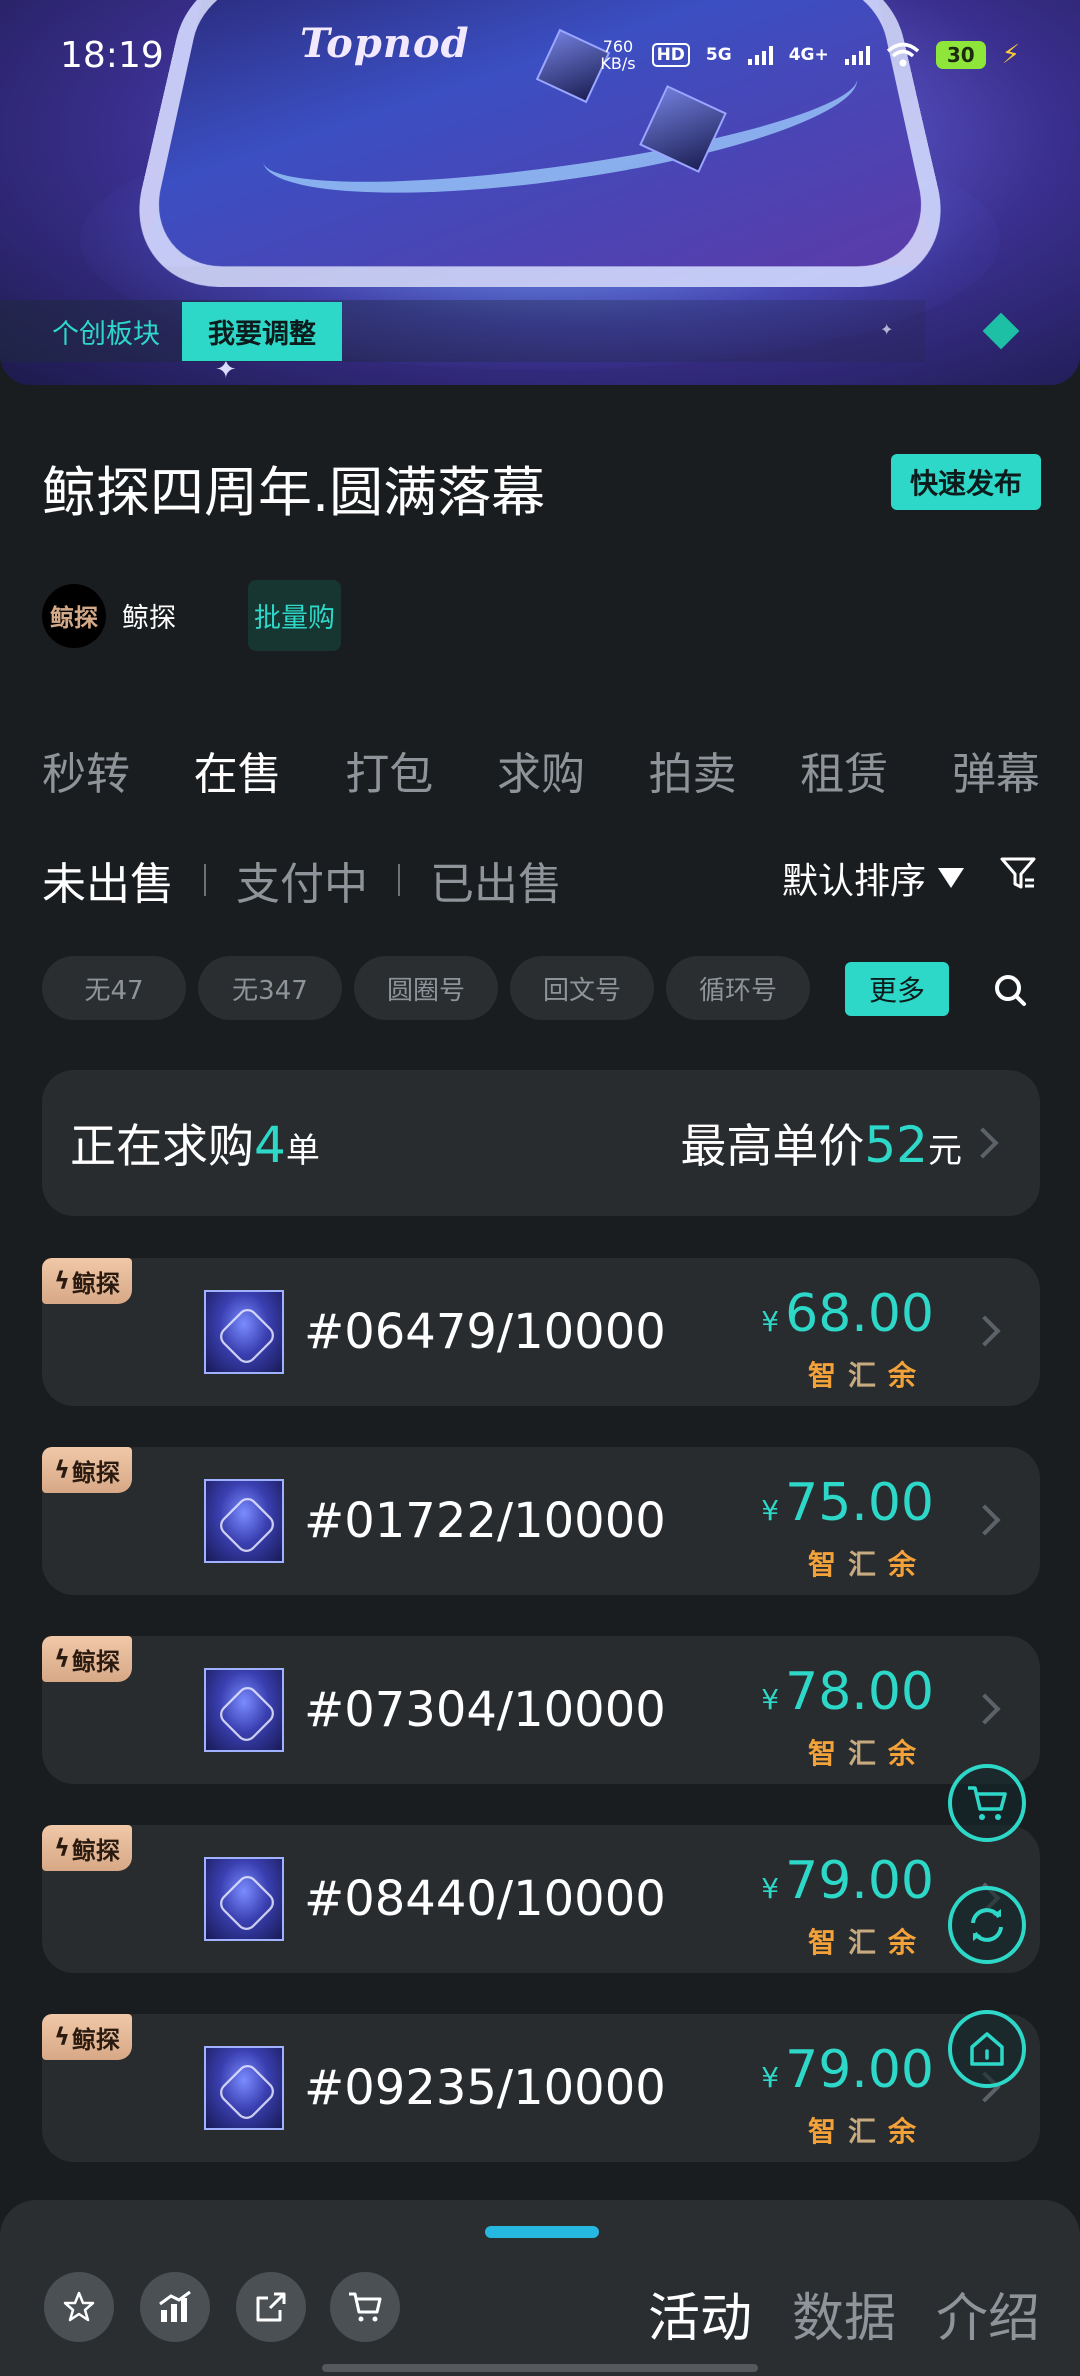 The image size is (1080, 2376). Describe the element at coordinates (582, 988) in the screenshot. I see `chip-palindrome-number: 回文号` at that location.